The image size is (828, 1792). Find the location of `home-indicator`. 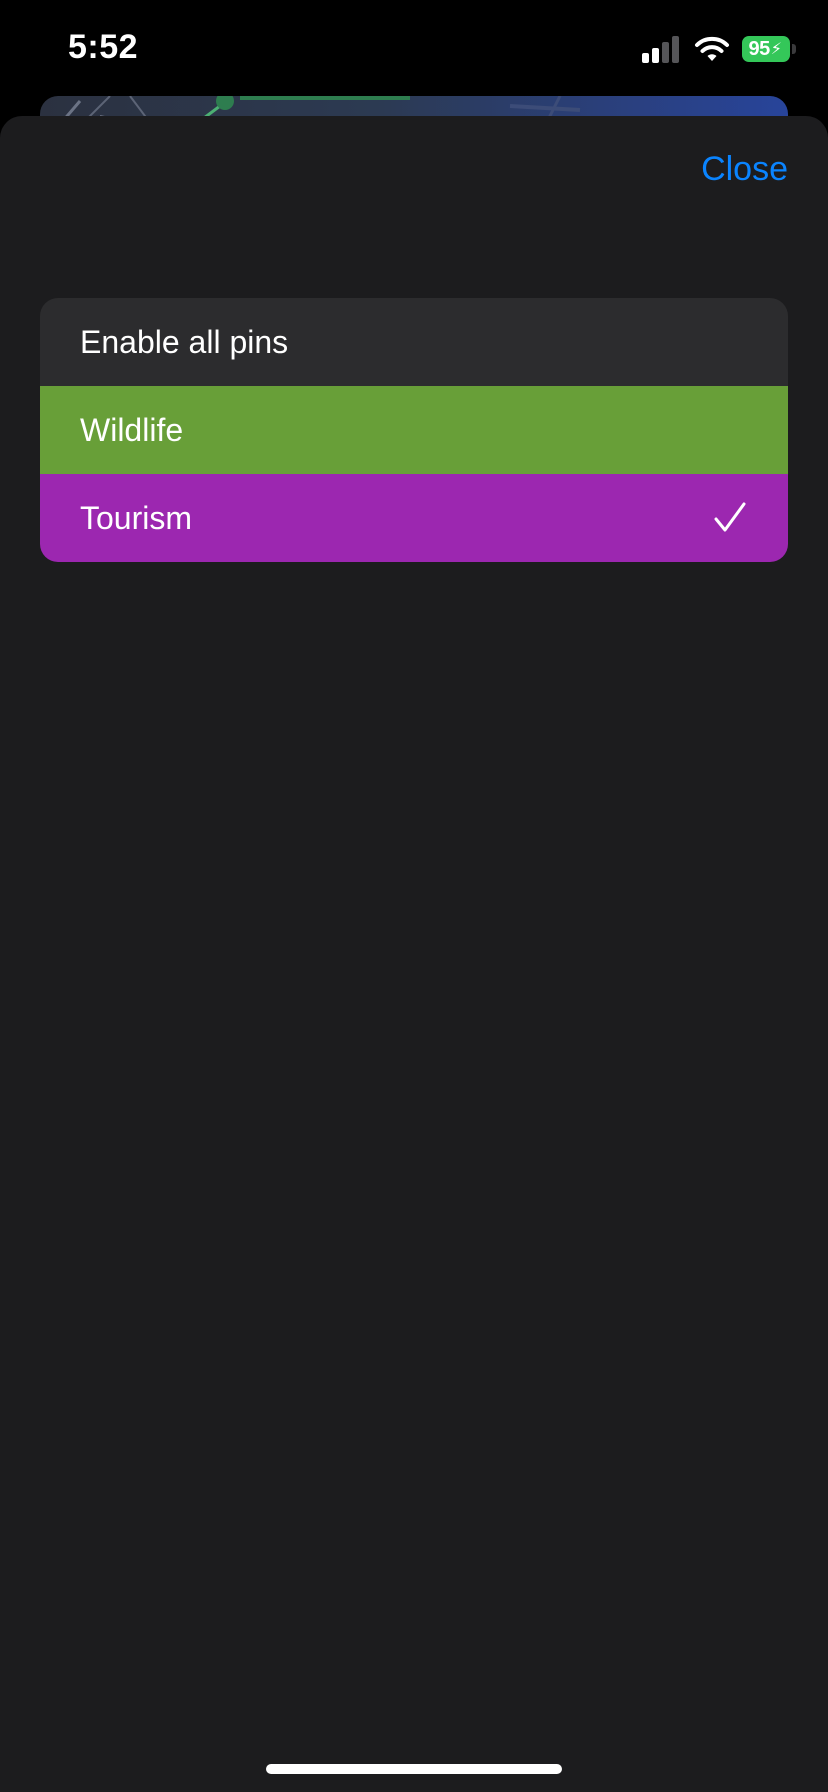

home-indicator is located at coordinates (414, 1769).